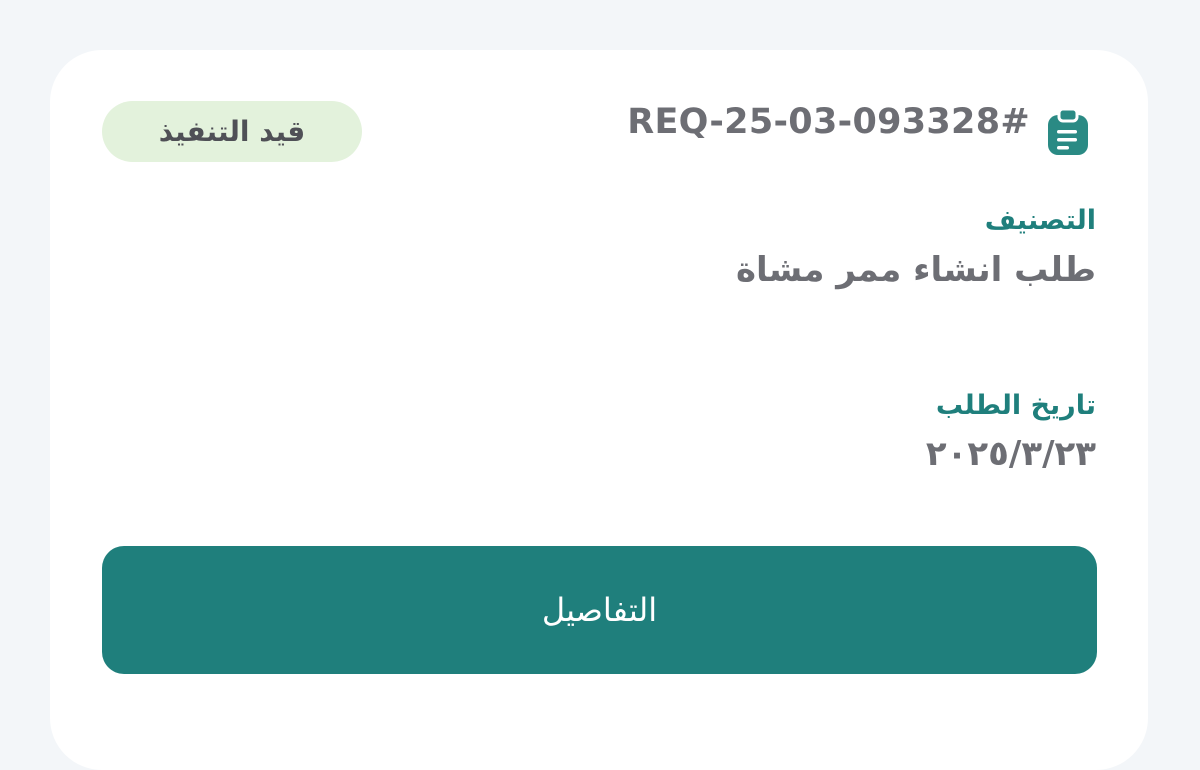 The height and width of the screenshot is (770, 1200). Describe the element at coordinates (1040, 220) in the screenshot. I see `category-label: التصنيف` at that location.